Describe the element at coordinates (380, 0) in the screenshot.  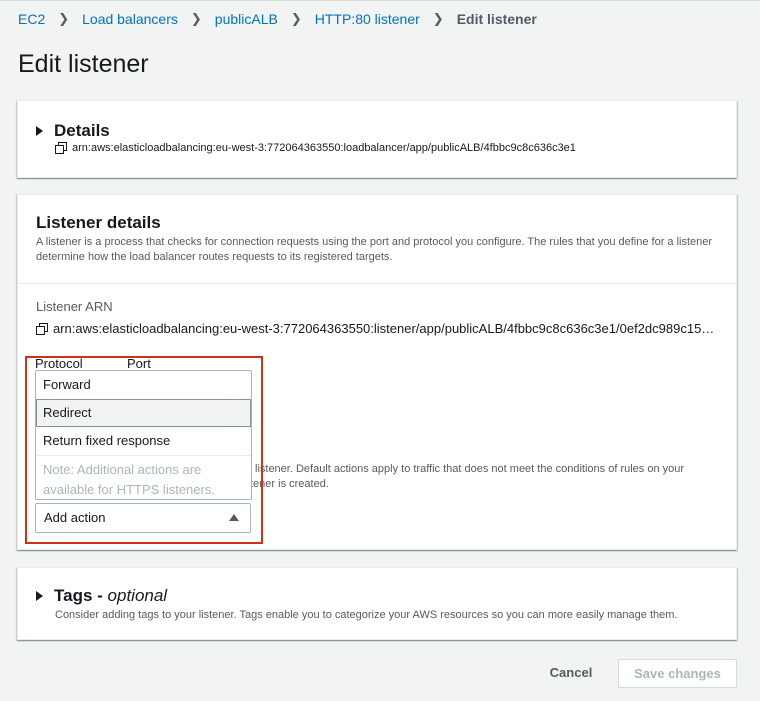
I see `top-divider` at that location.